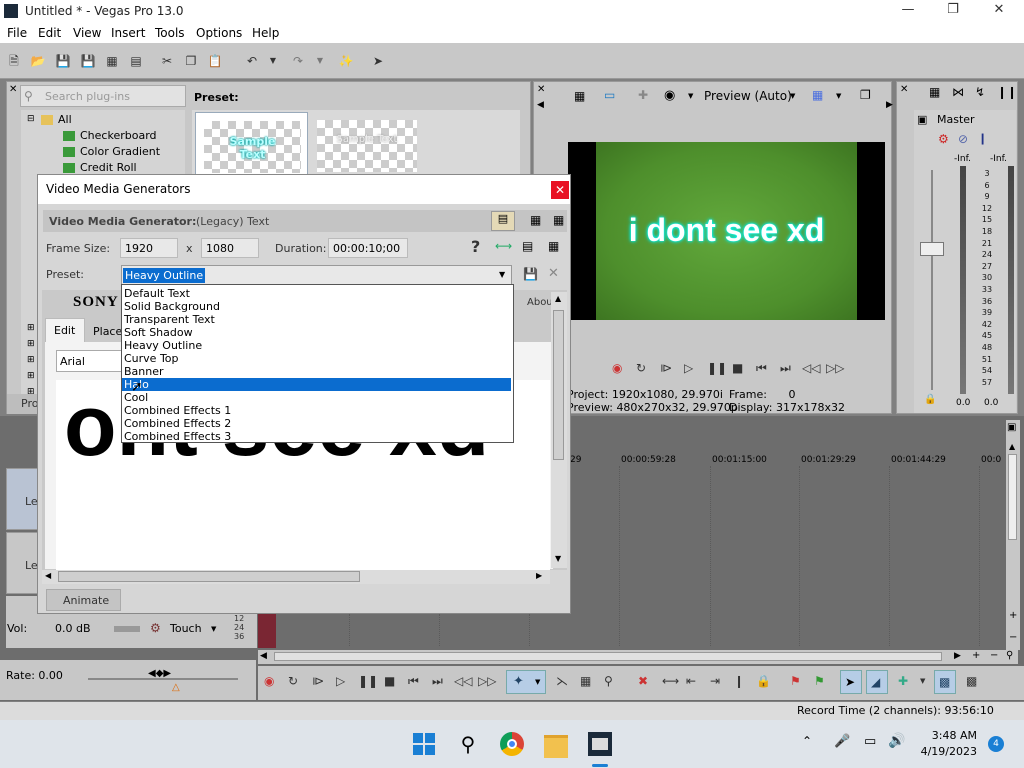 The image size is (1024, 768). What do you see at coordinates (112, 61) in the screenshot?
I see `render-icon: ▦` at bounding box center [112, 61].